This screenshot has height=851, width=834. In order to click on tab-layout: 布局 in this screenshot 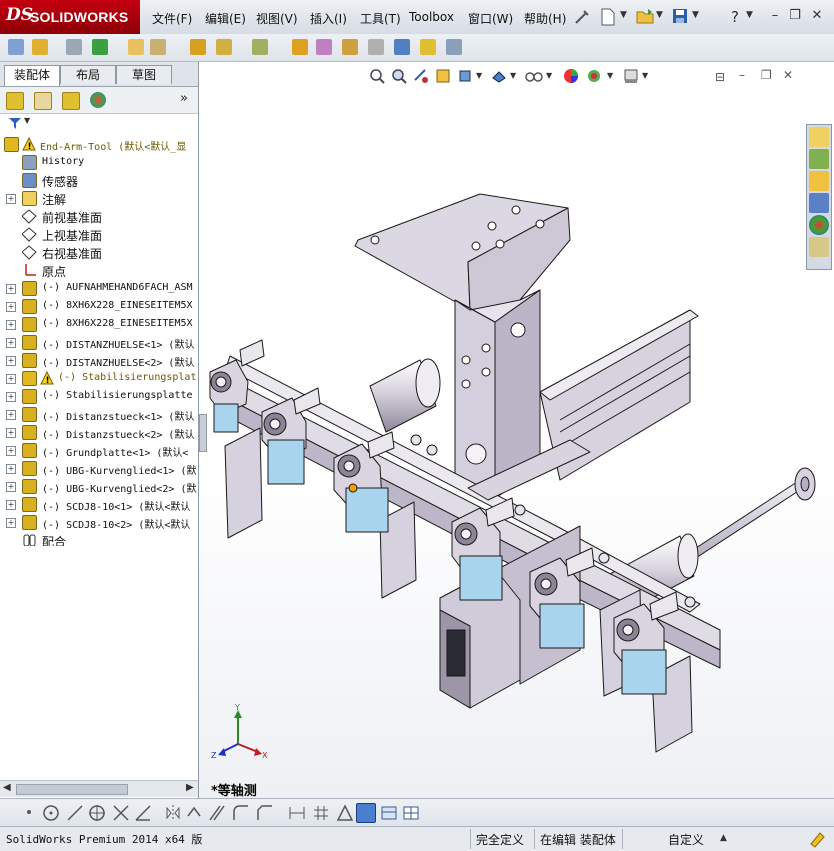, I will do `click(88, 74)`.